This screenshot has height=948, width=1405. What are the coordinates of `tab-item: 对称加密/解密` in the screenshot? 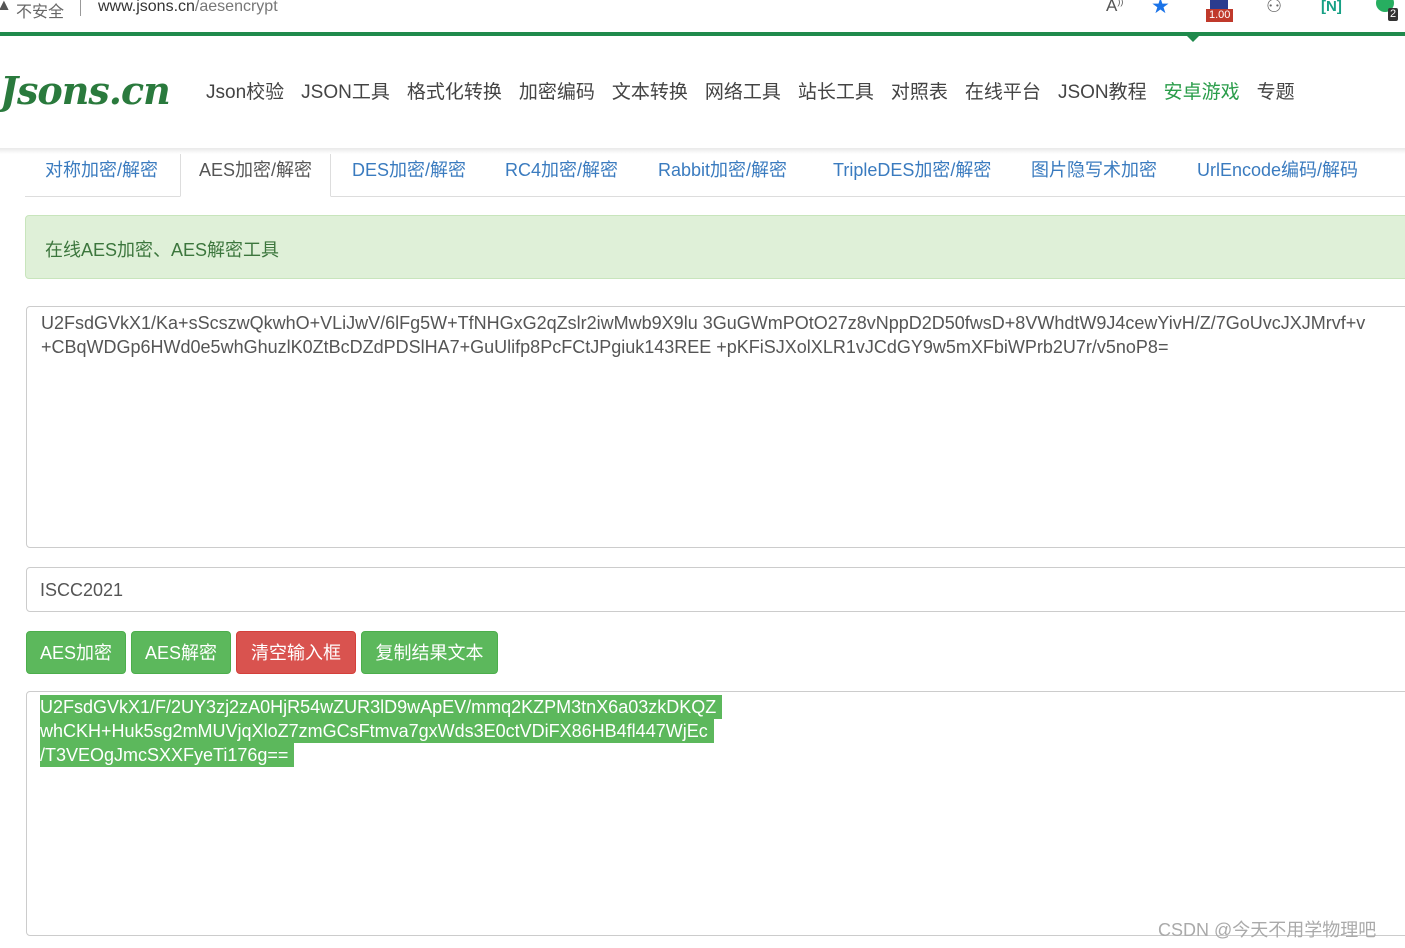 It's located at (101, 175).